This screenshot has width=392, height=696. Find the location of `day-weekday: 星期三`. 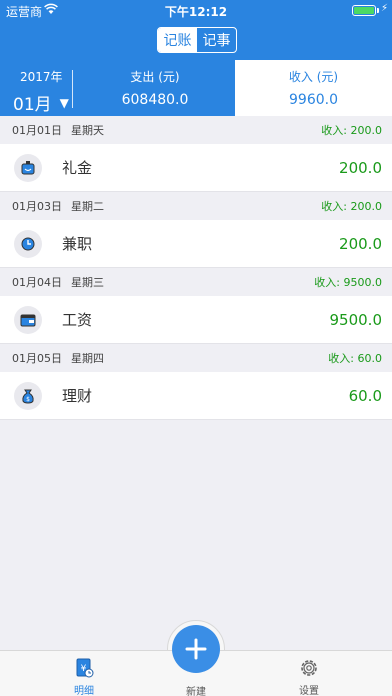

day-weekday: 星期三 is located at coordinates (87, 282).